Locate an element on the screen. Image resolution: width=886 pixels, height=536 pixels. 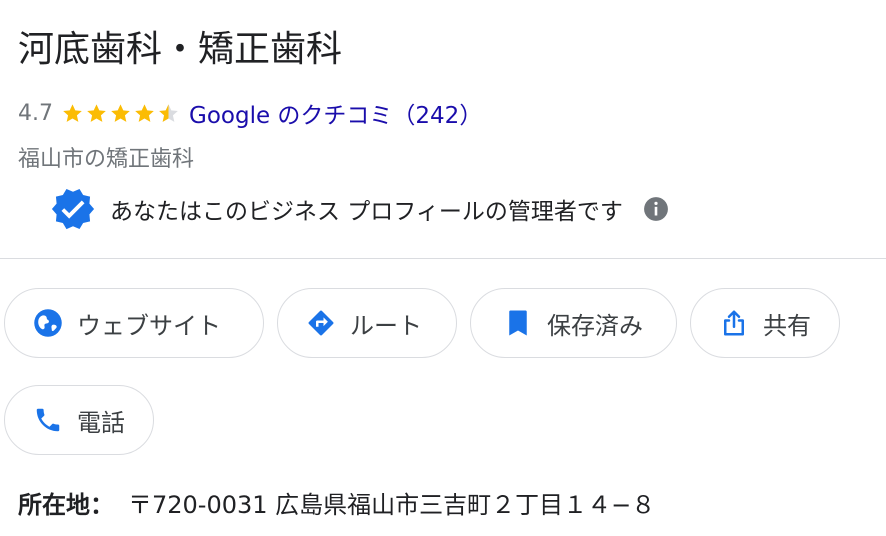
phone-label: 電話 is located at coordinates (101, 422).